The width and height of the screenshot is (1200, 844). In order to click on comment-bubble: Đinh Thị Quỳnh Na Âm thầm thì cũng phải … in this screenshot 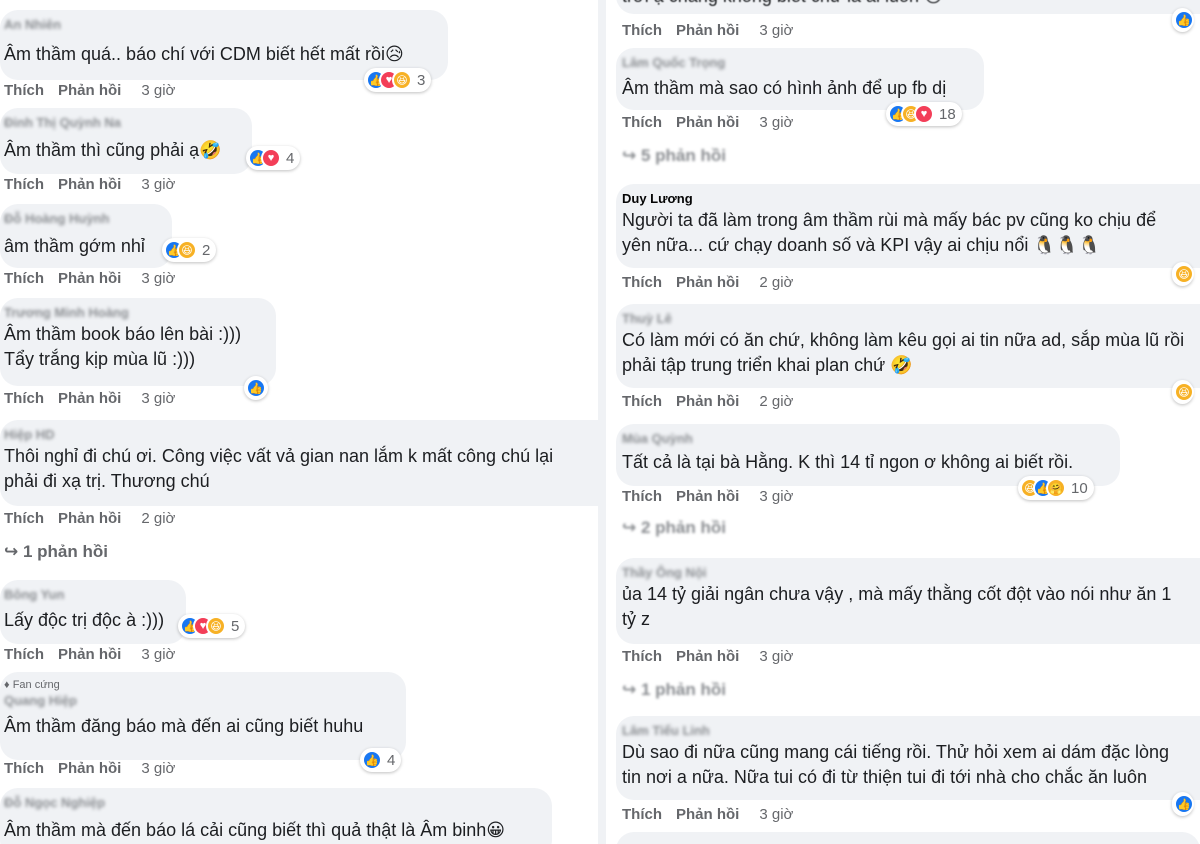, I will do `click(126, 141)`.